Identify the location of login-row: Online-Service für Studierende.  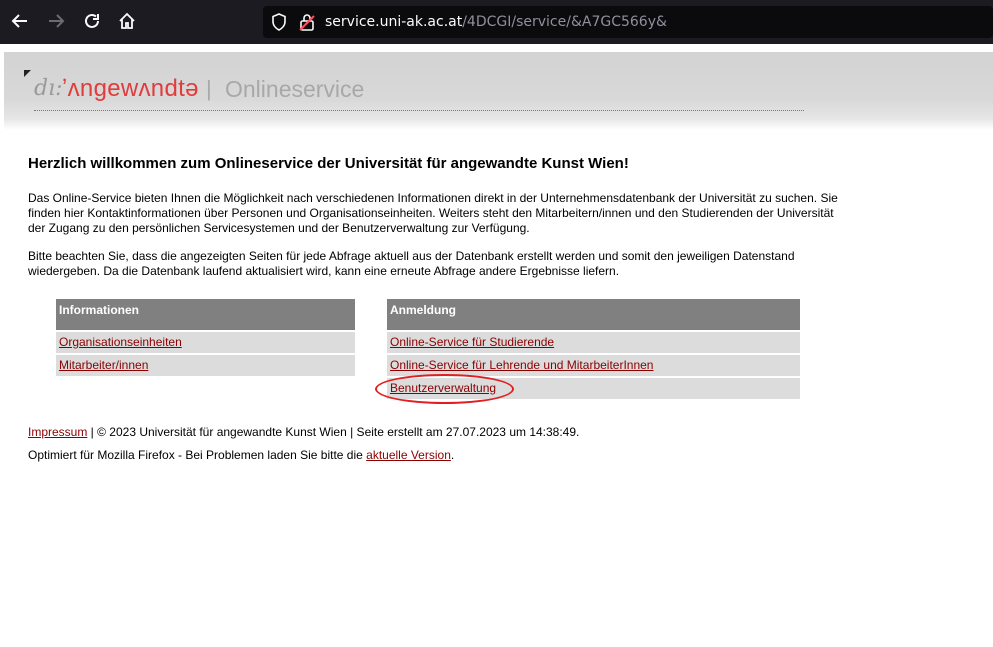
(593, 342).